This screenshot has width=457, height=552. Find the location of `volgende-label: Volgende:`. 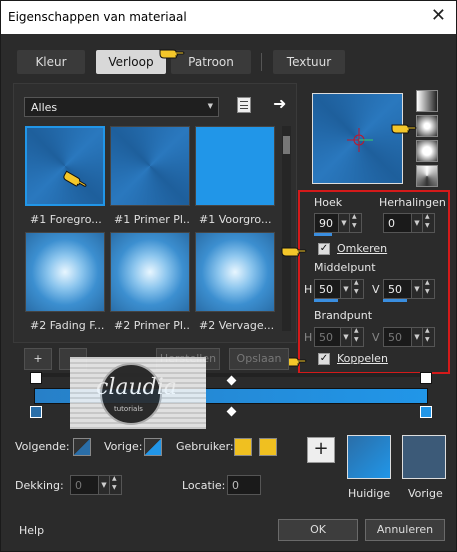

volgende-label: Volgende: is located at coordinates (42, 446).